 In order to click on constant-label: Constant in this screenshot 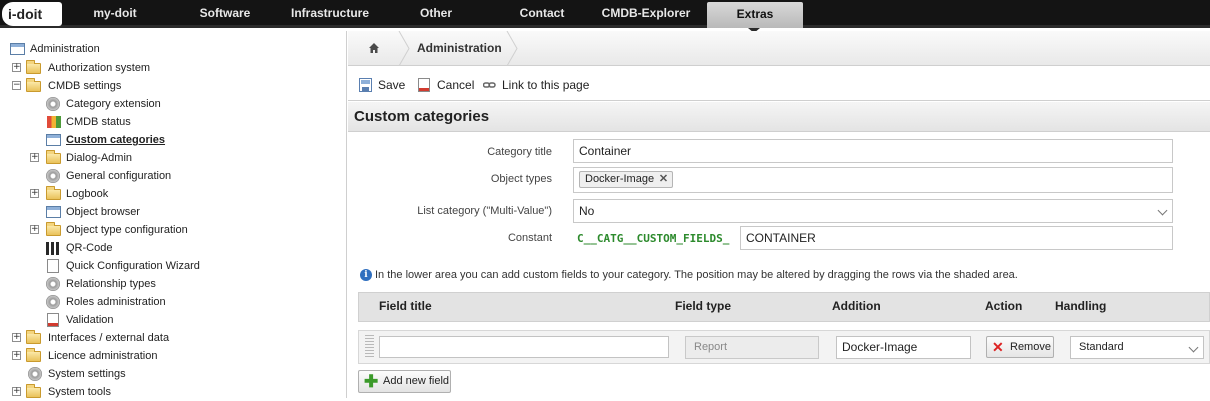, I will do `click(529, 238)`.